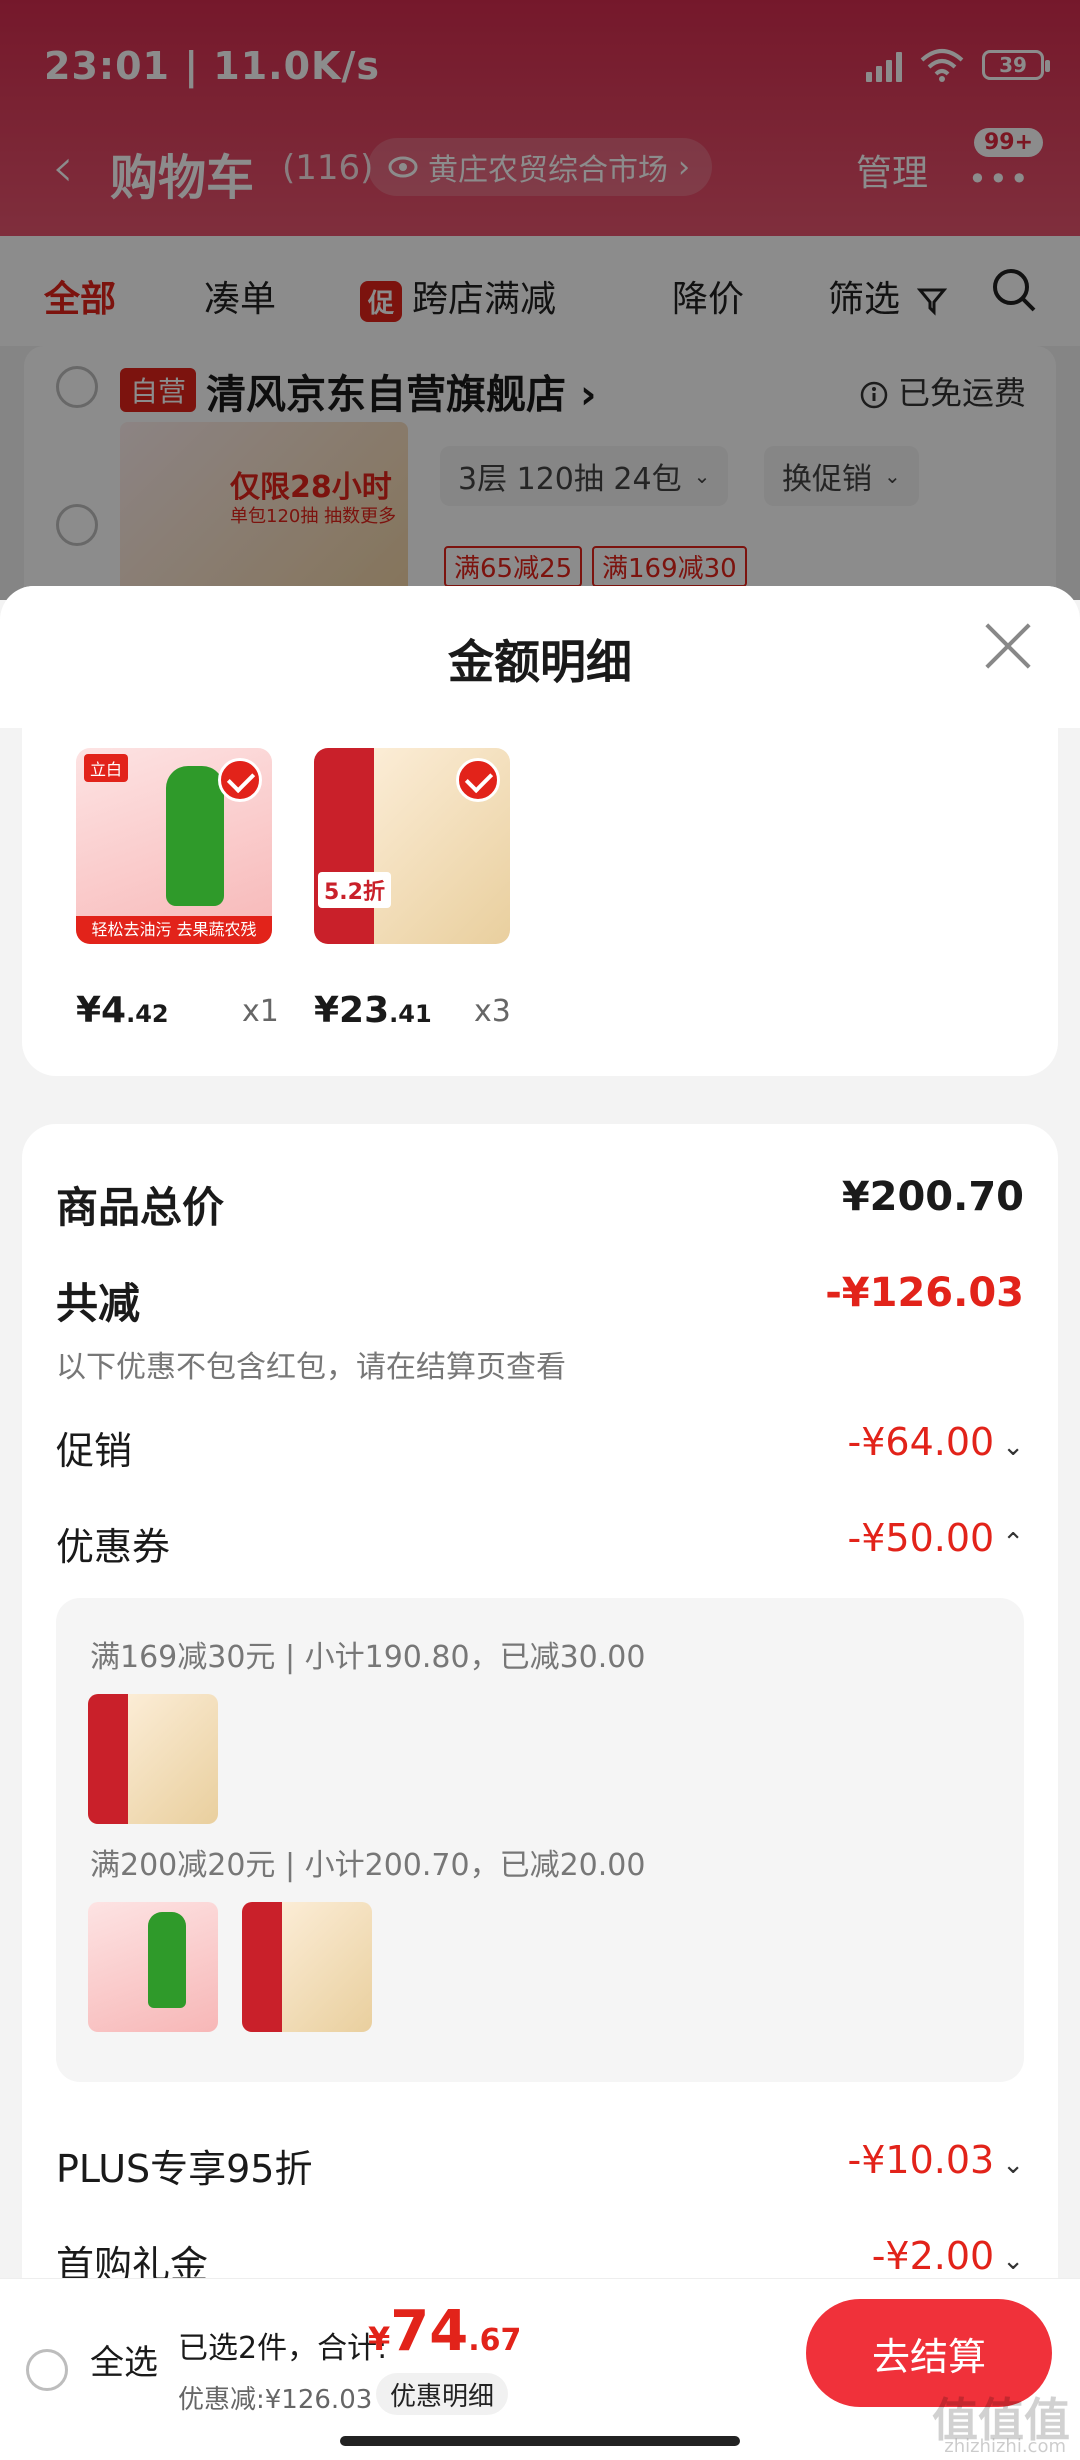 The image size is (1080, 2460). Describe the element at coordinates (311, 1367) in the screenshot. I see `reduce-note: 以下优惠不包含红包，请在结算页查看` at that location.